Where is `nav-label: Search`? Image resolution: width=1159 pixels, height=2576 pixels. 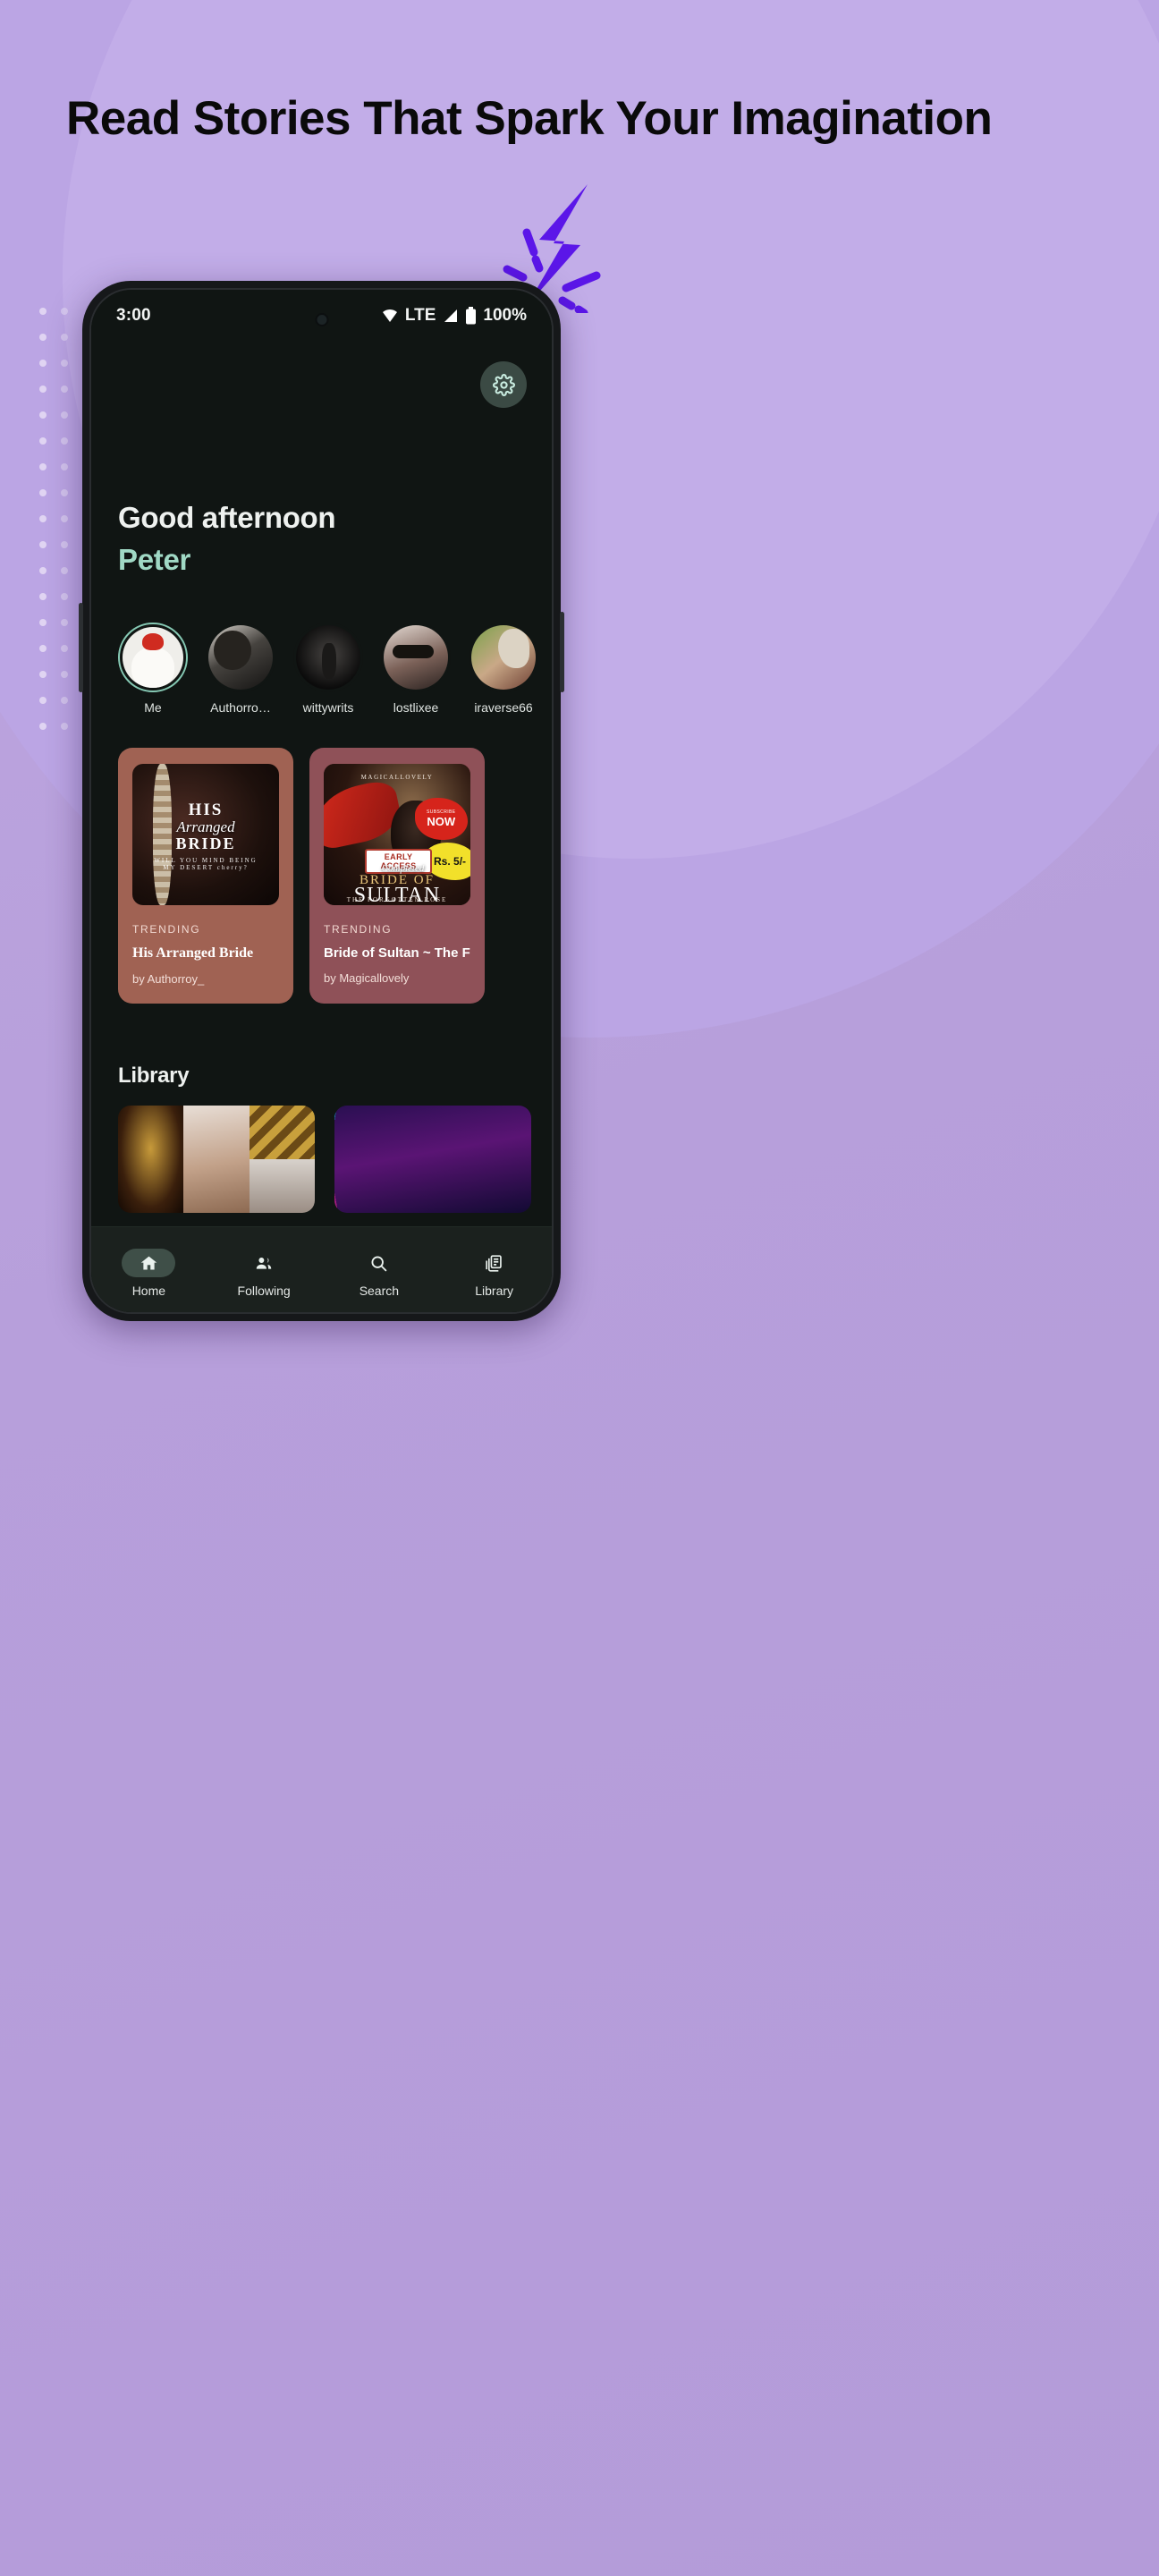
nav-label: Search is located at coordinates (379, 1291).